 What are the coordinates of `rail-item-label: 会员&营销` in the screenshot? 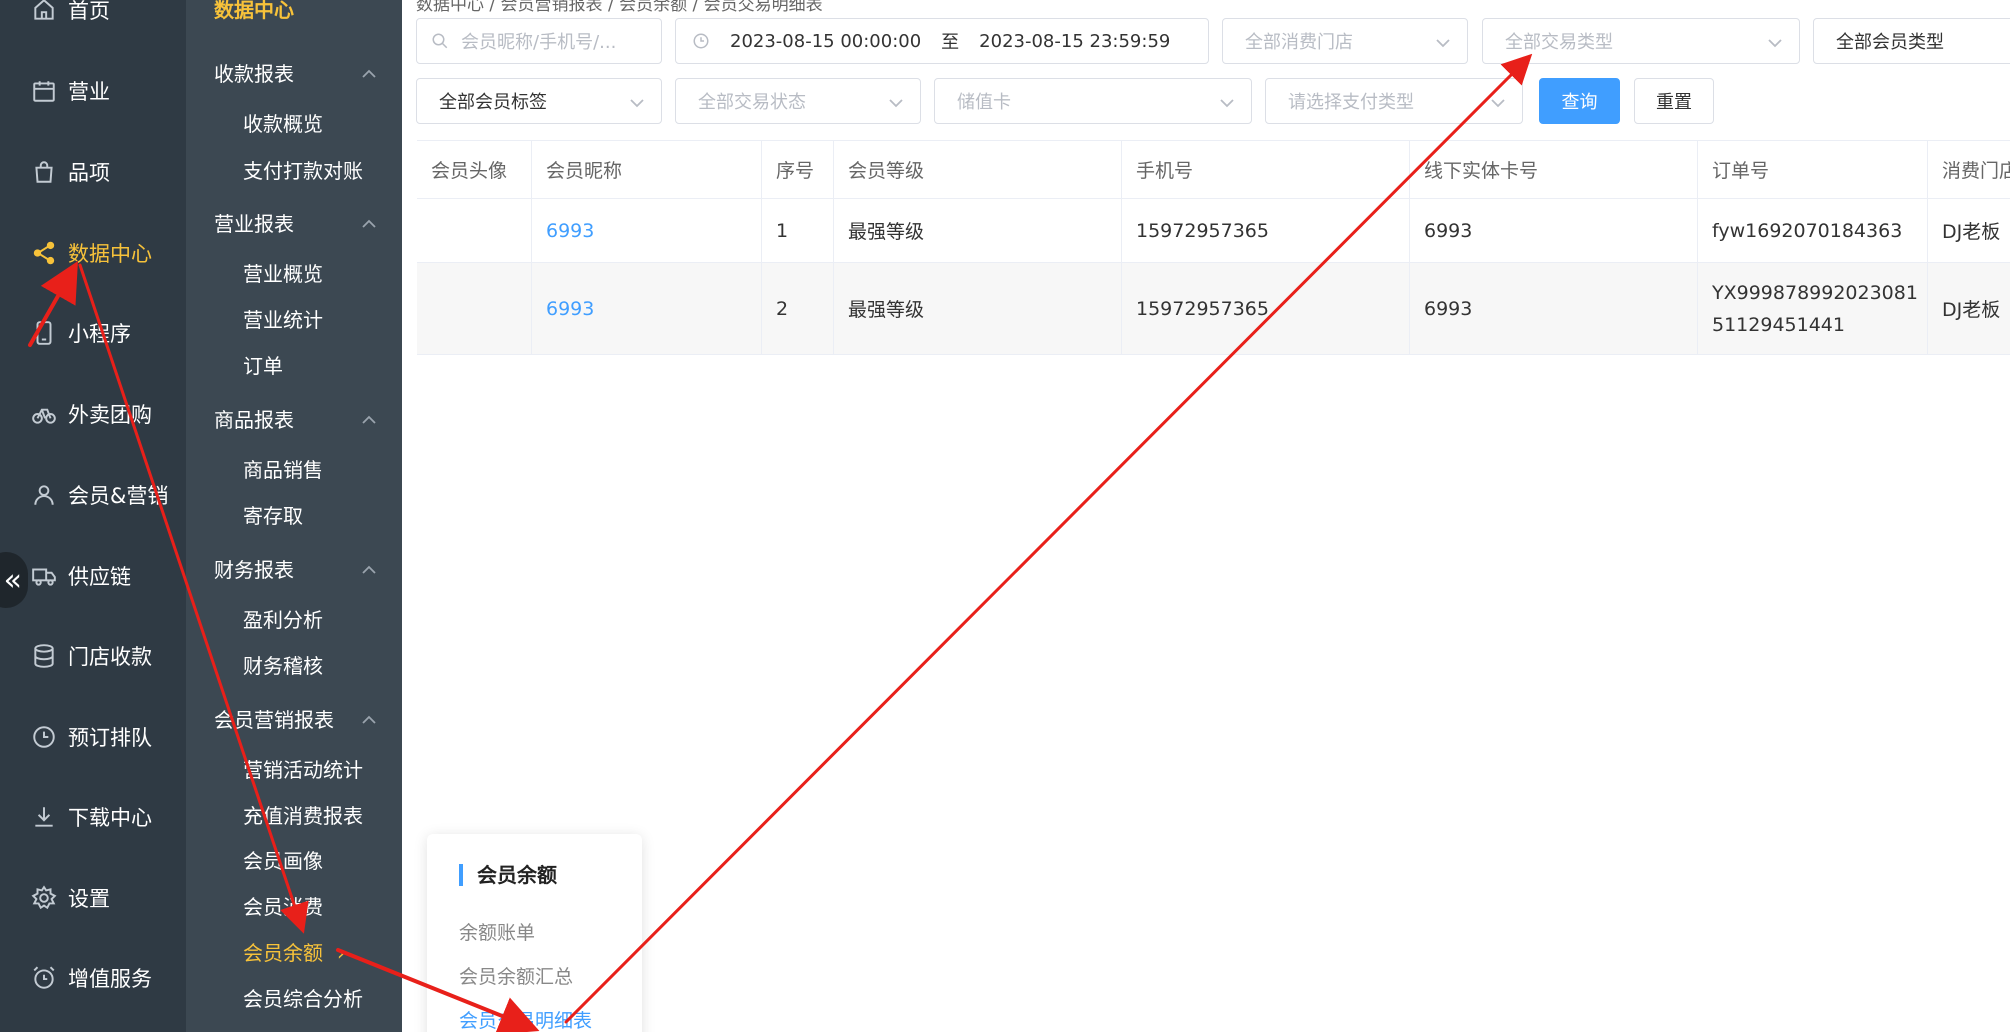 It's located at (118, 496).